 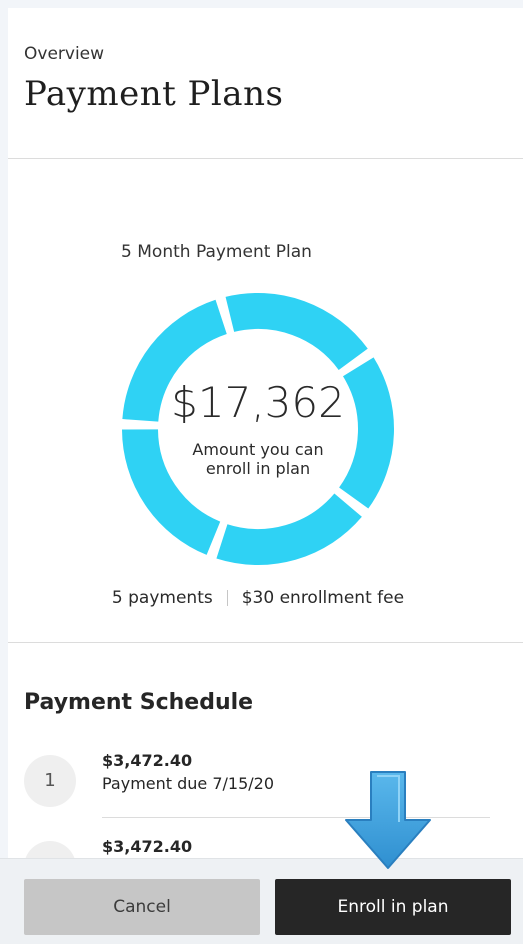 What do you see at coordinates (162, 598) in the screenshot?
I see `payments-count: 5 payments` at bounding box center [162, 598].